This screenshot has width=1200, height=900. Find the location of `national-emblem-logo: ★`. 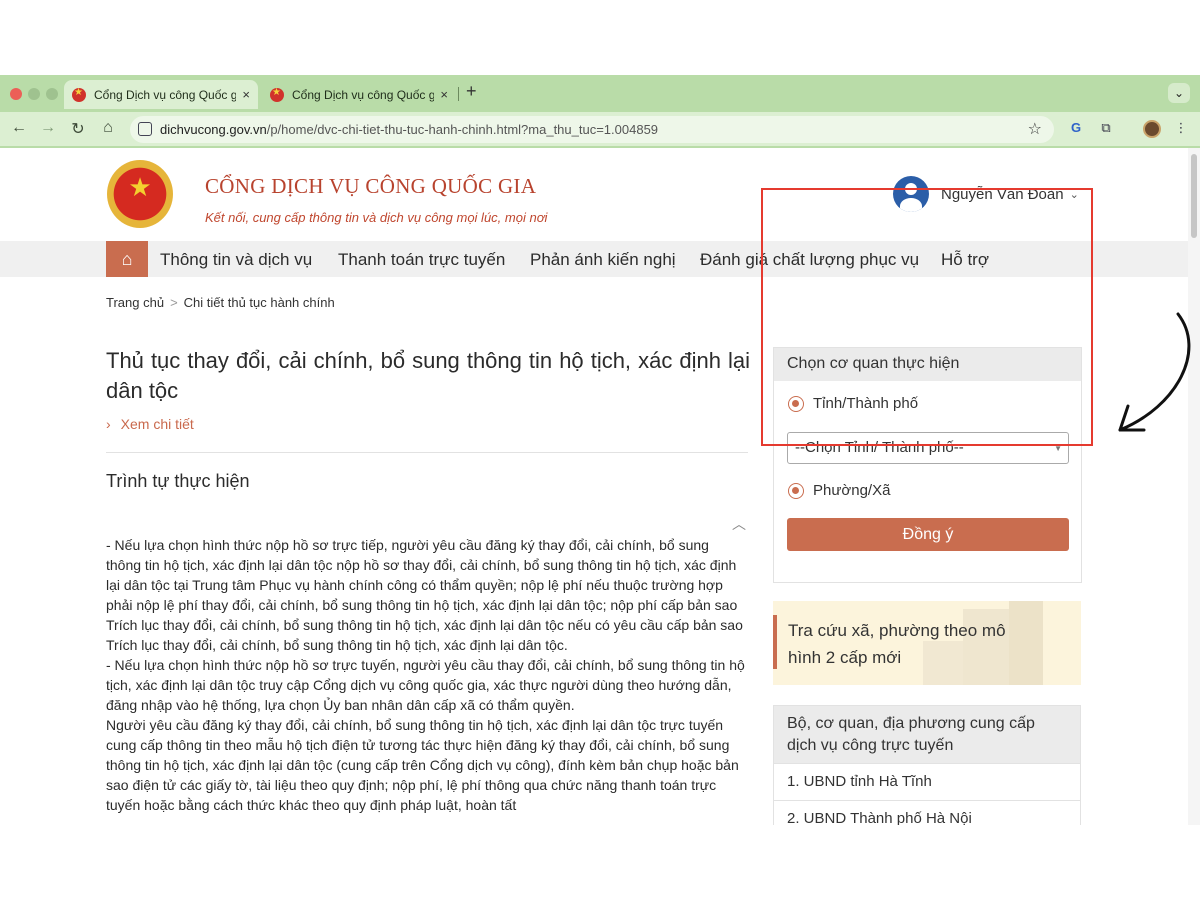

national-emblem-logo: ★ is located at coordinates (140, 194).